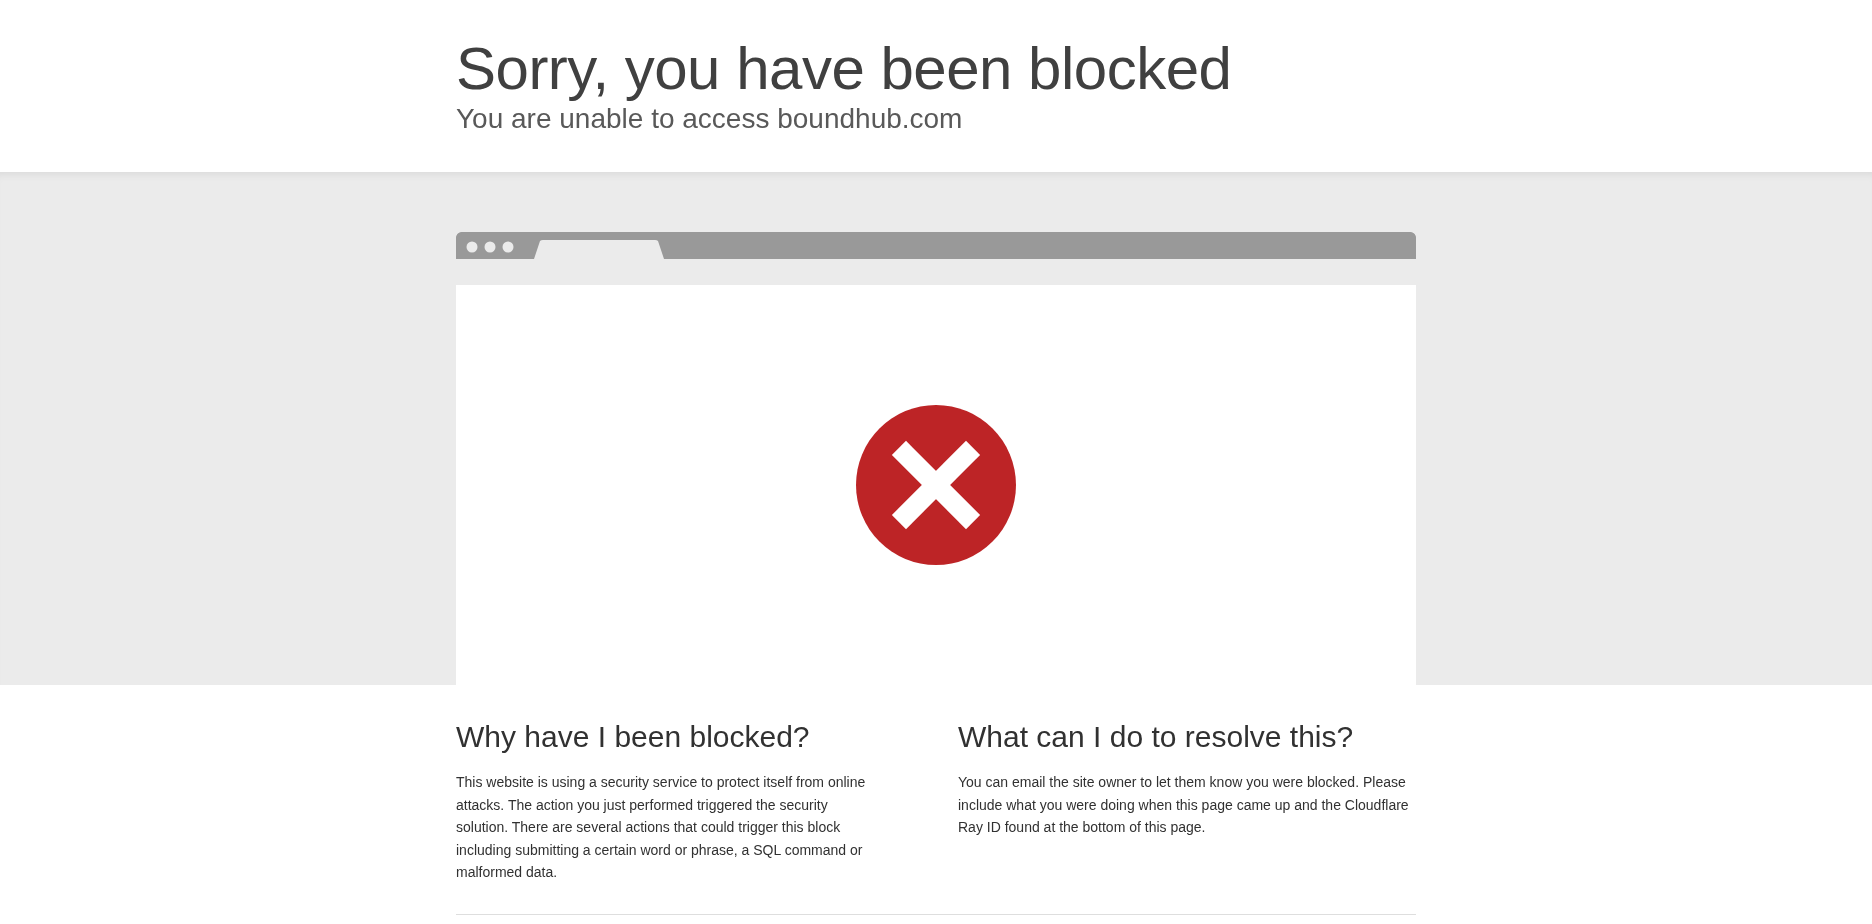  Describe the element at coordinates (844, 69) in the screenshot. I see `page-title: Sorry, you have been blocked` at that location.